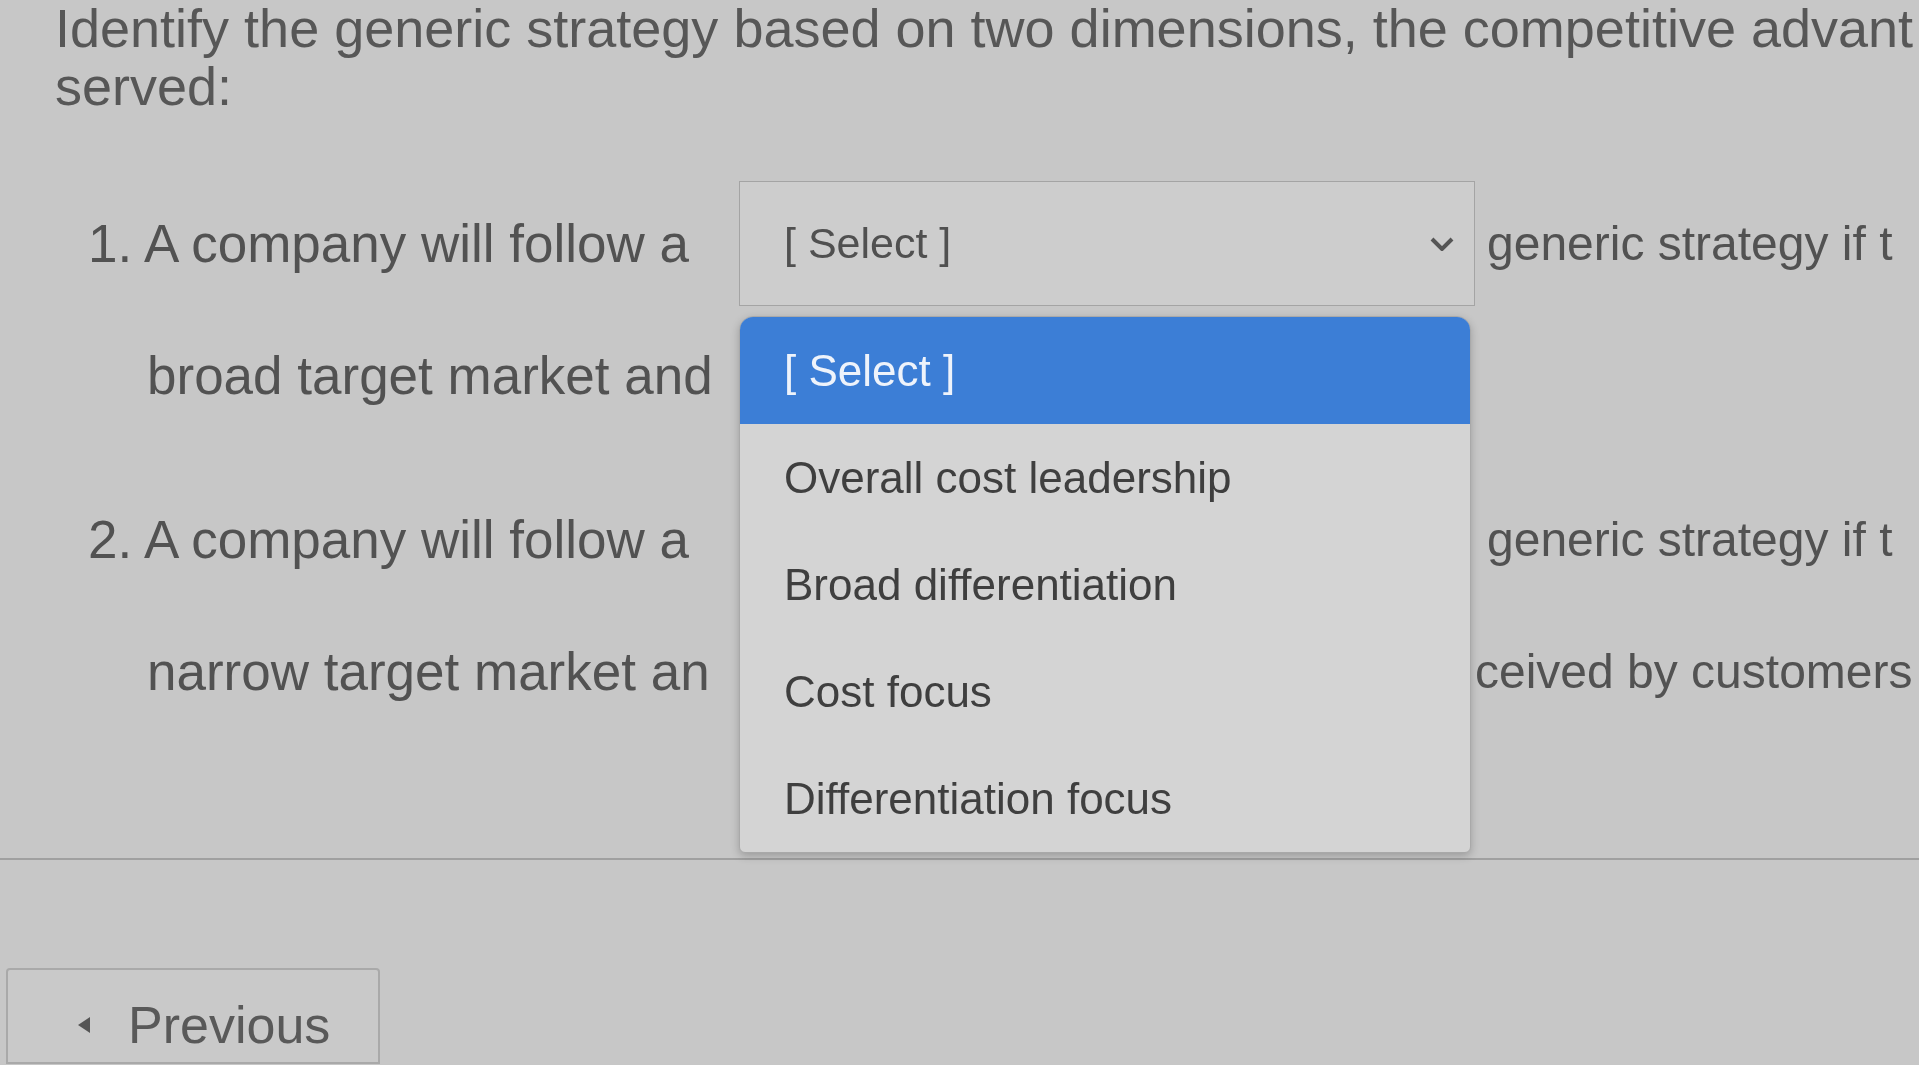 This screenshot has height=1065, width=1919. Describe the element at coordinates (193, 1016) in the screenshot. I see `previous-button: Previous` at that location.